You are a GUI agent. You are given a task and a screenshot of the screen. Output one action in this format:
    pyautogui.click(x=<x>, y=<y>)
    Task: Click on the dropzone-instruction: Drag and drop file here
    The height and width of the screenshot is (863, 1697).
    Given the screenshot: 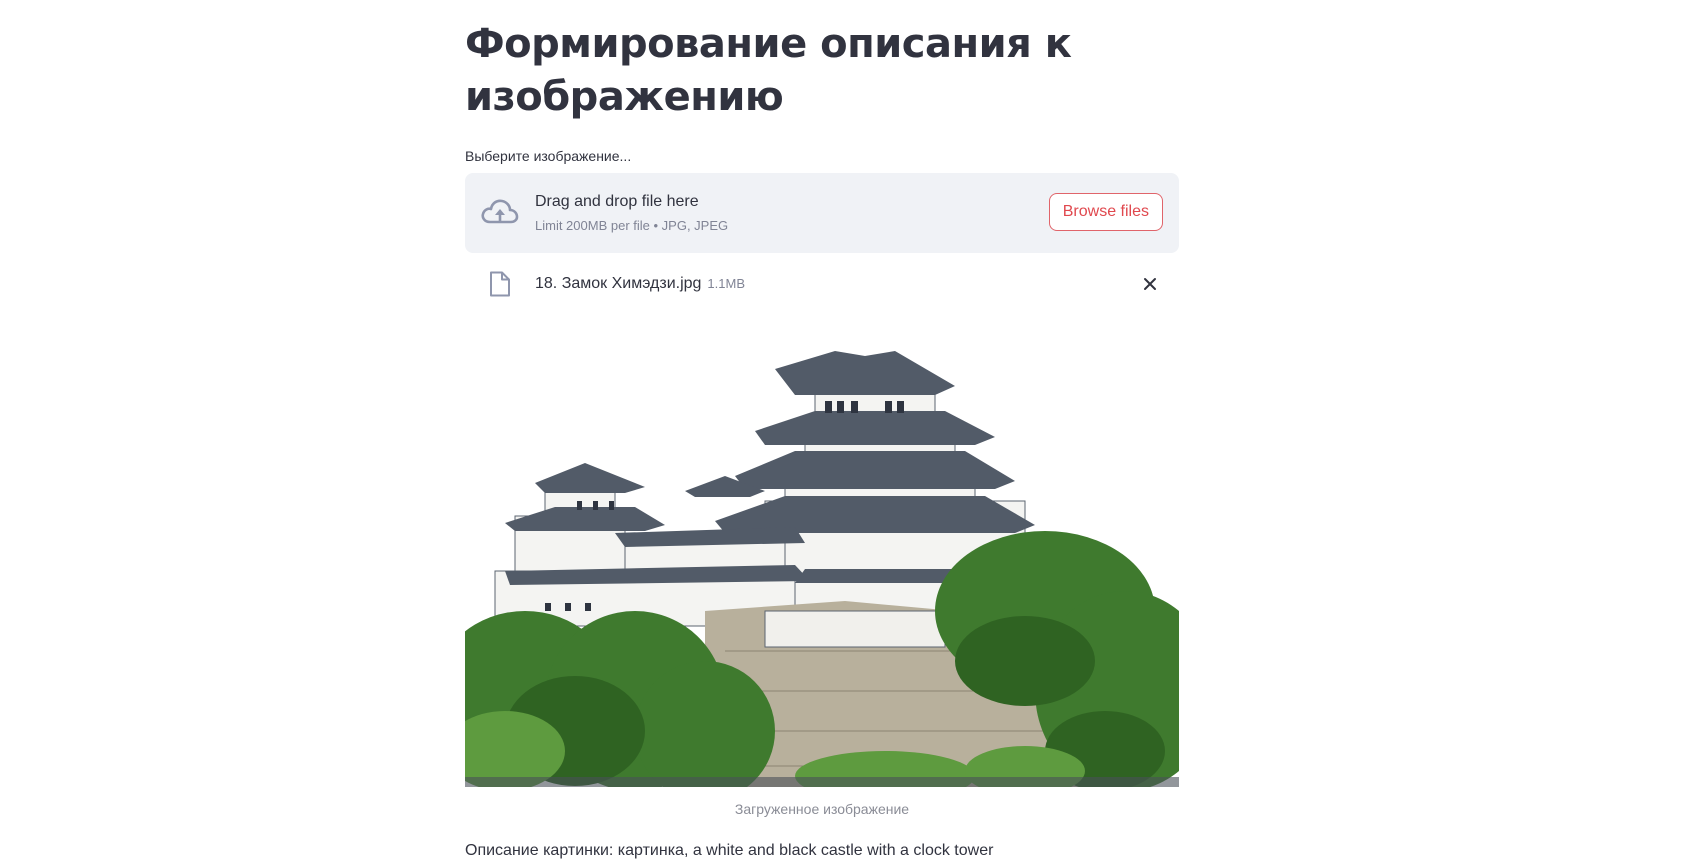 What is the action you would take?
    pyautogui.click(x=617, y=201)
    